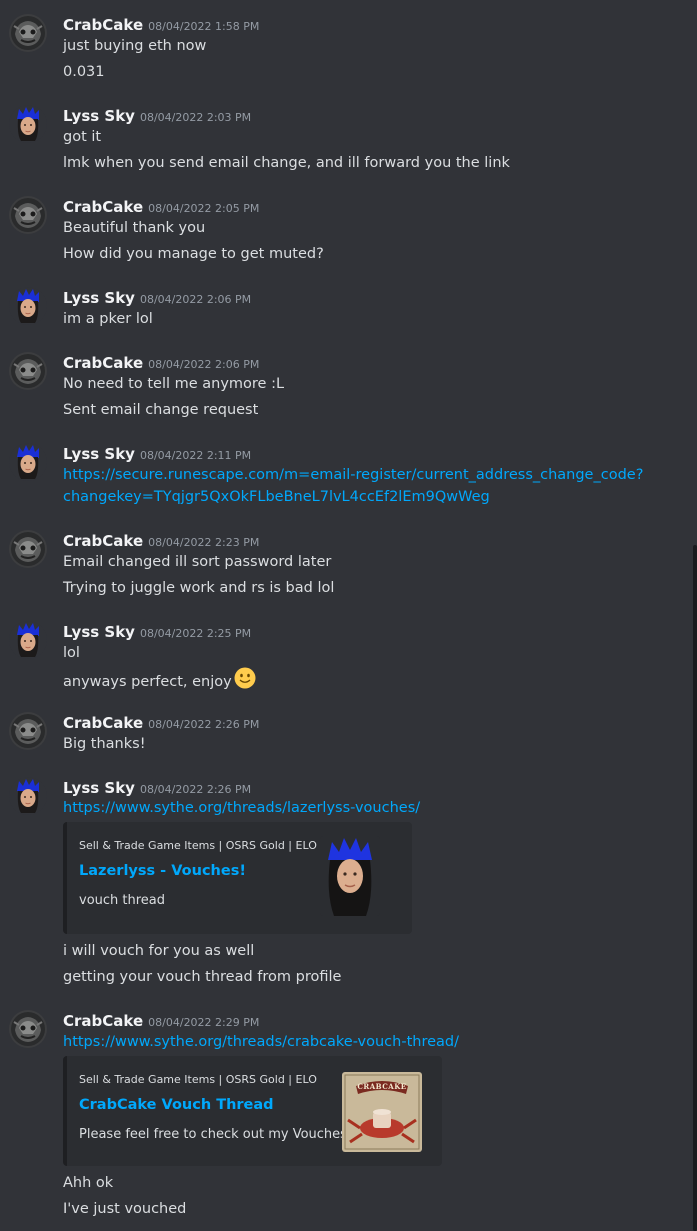  I want to click on timestamp: 08/04/2022 2:11 PM, so click(195, 455).